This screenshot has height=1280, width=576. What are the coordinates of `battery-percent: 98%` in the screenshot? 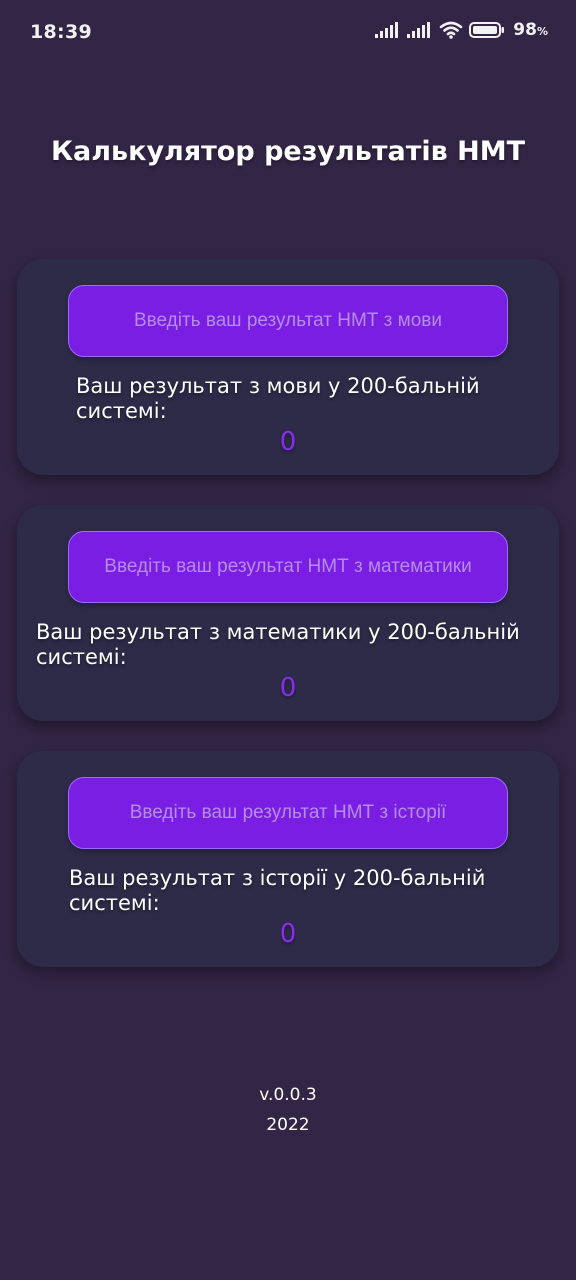 It's located at (530, 30).